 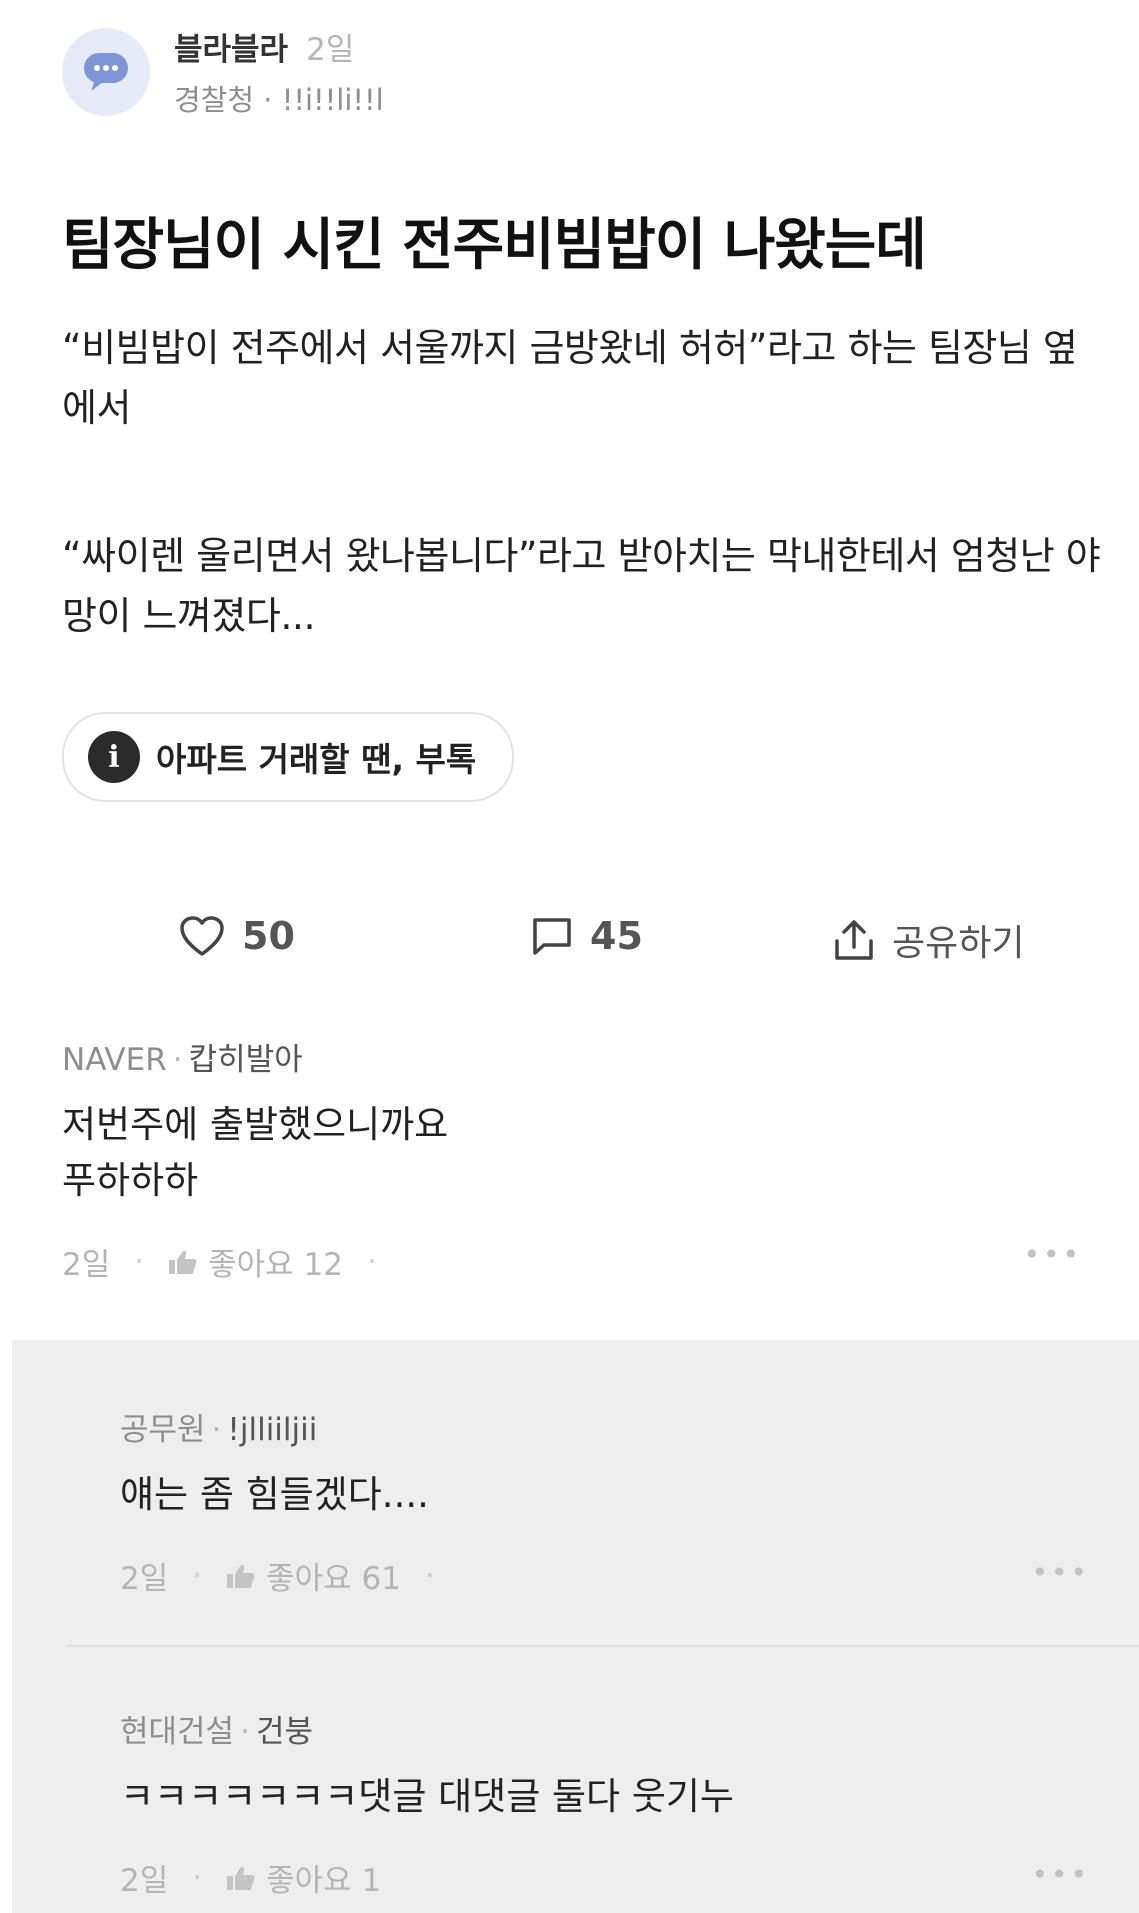 I want to click on reply-company: 공무원, so click(x=163, y=1430).